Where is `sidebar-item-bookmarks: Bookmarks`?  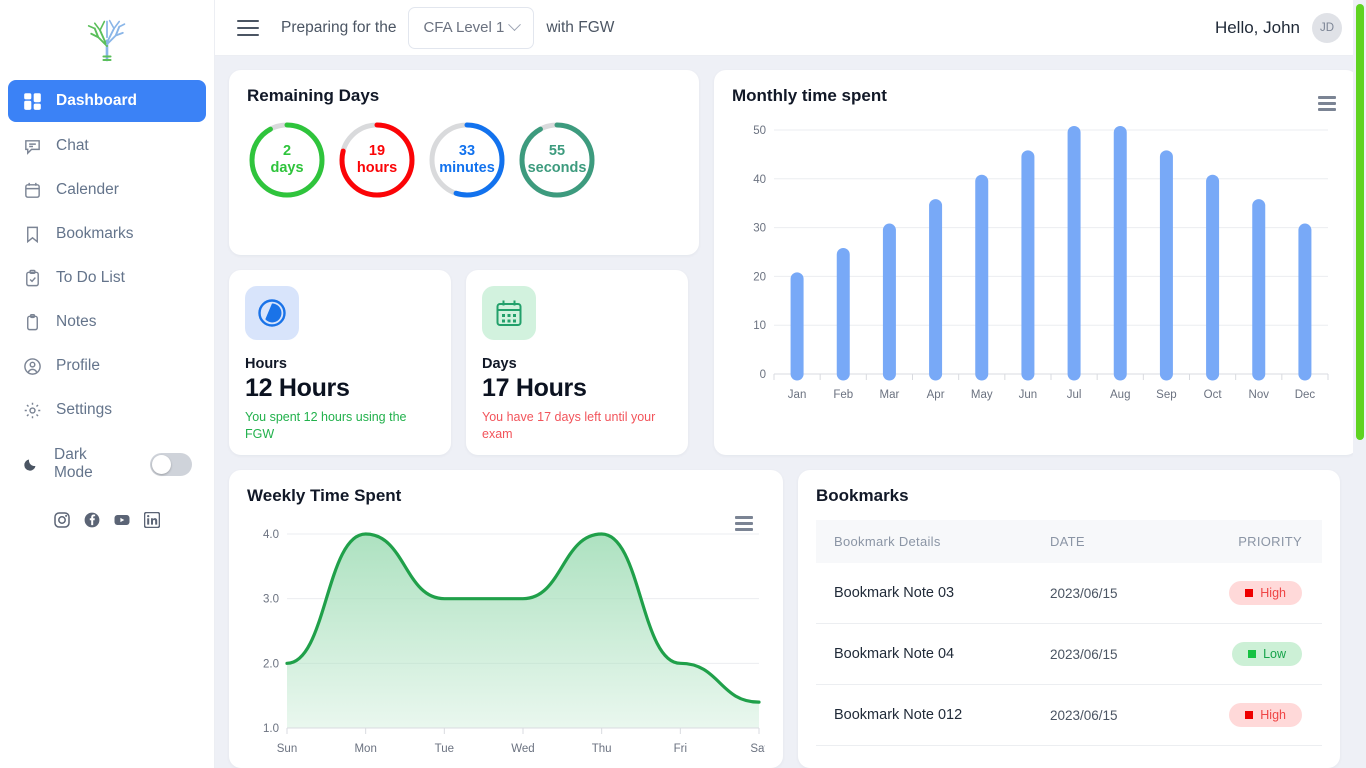
sidebar-item-bookmarks: Bookmarks is located at coordinates (107, 234).